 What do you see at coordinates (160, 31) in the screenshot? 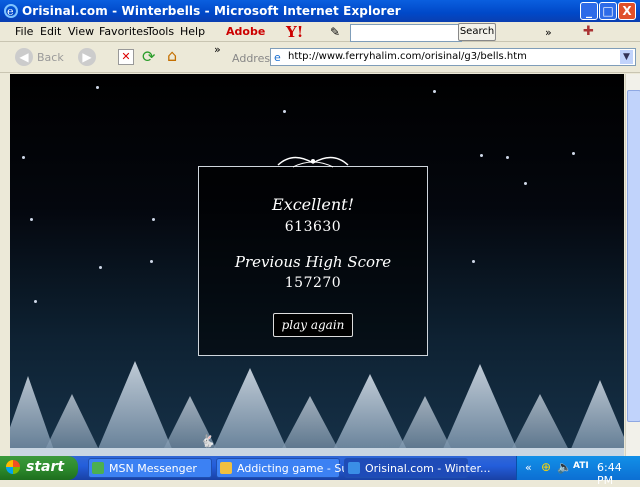
I see `menu-tools: Tools` at bounding box center [160, 31].